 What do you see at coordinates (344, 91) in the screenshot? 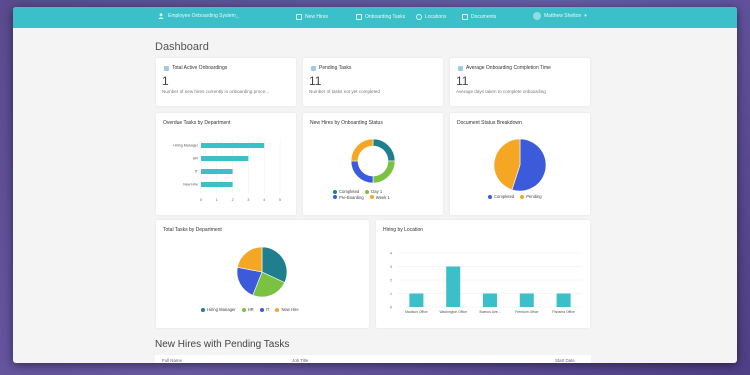
I see `kpi-description: Number of tasks not yet completed` at bounding box center [344, 91].